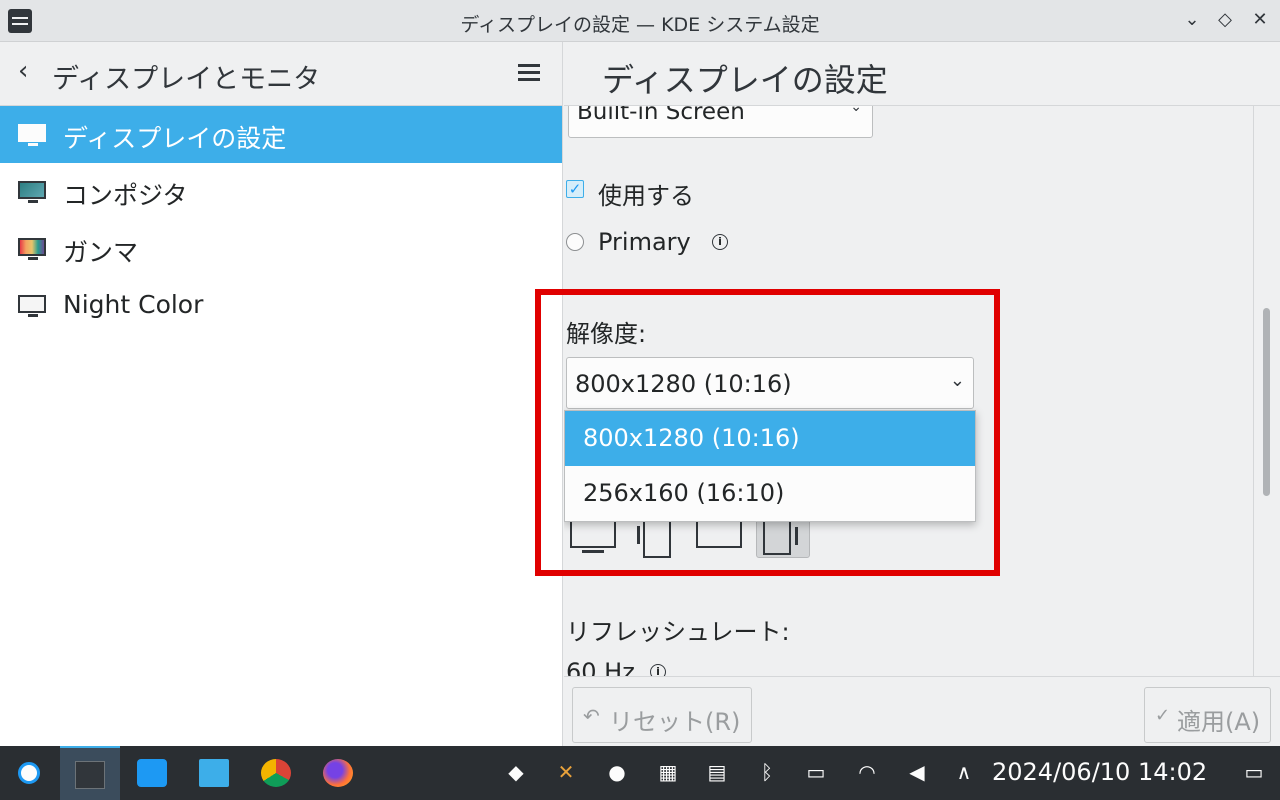 Image resolution: width=1280 pixels, height=800 pixels. I want to click on window-titlebar: ディスプレイの設定 — KDE システム設定 ⌄ ◇ ✕, so click(640, 21).